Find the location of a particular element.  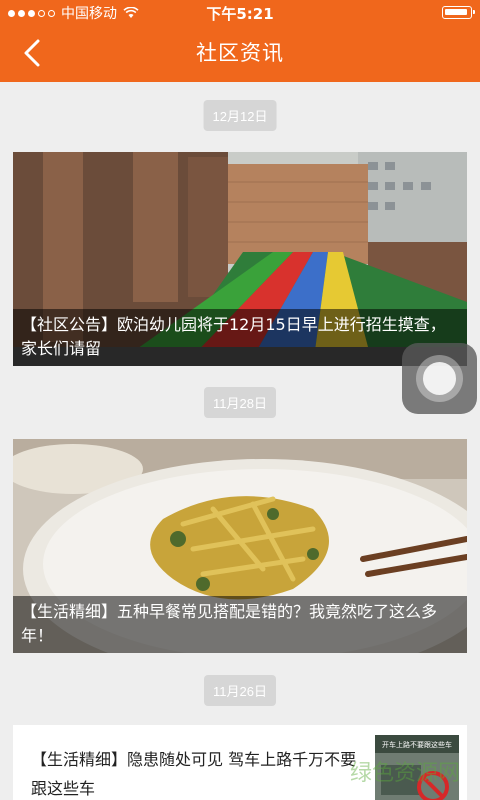

watermark-text: 绿色资源网 is located at coordinates (405, 773).